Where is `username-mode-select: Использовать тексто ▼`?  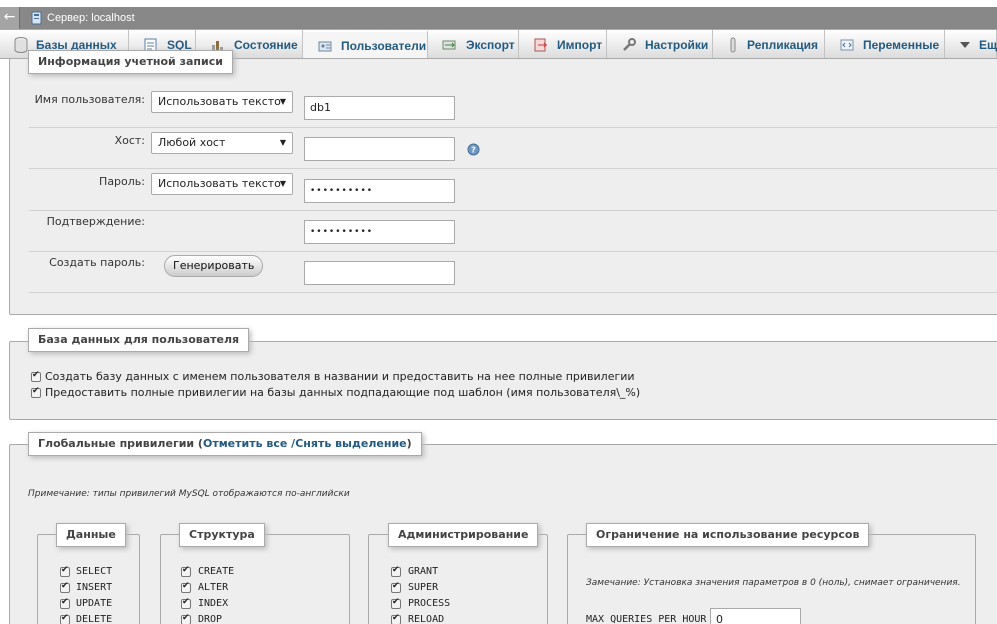
username-mode-select: Использовать тексто ▼ is located at coordinates (222, 102).